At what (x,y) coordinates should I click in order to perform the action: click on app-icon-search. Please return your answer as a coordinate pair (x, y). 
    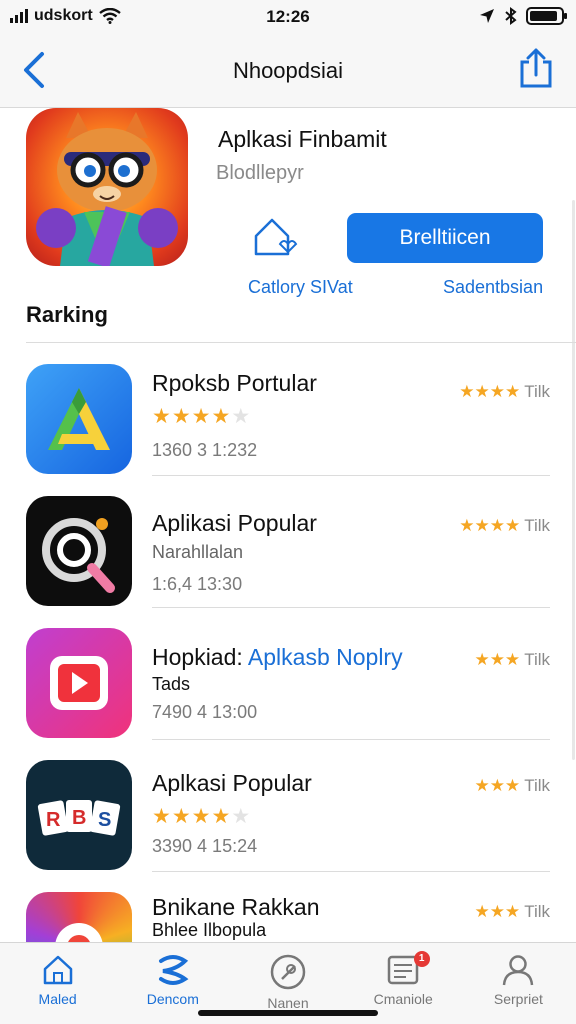
    Looking at the image, I should click on (79, 551).